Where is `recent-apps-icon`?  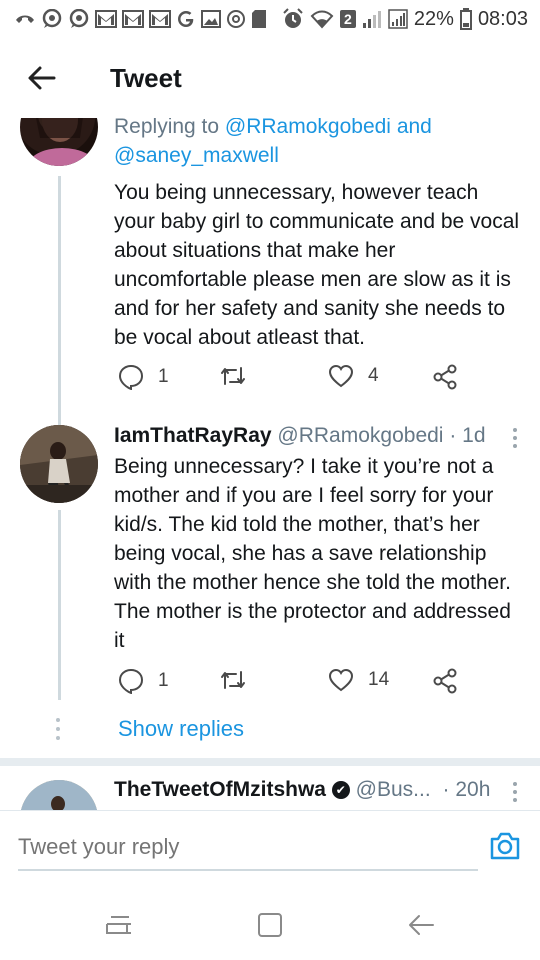
recent-apps-icon is located at coordinates (118, 925).